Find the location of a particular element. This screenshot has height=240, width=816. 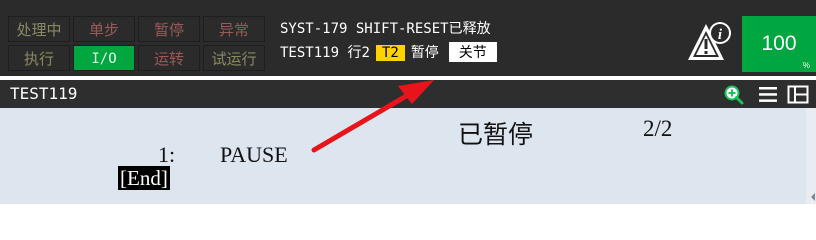

status-run: 执行 is located at coordinates (39, 58).